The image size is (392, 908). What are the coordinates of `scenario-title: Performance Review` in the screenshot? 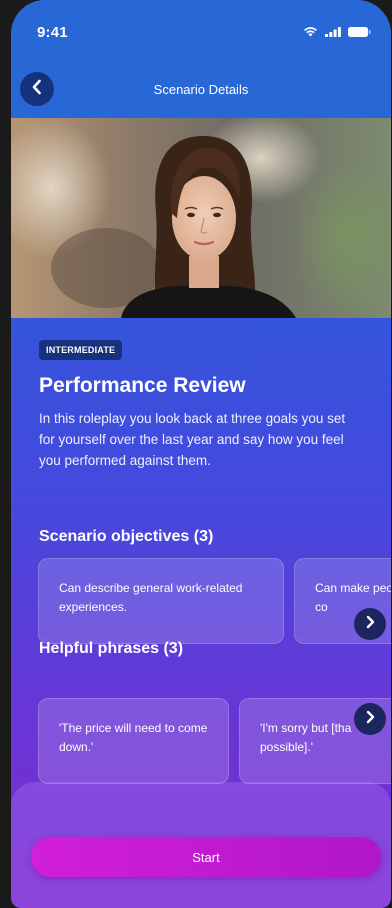 It's located at (142, 385).